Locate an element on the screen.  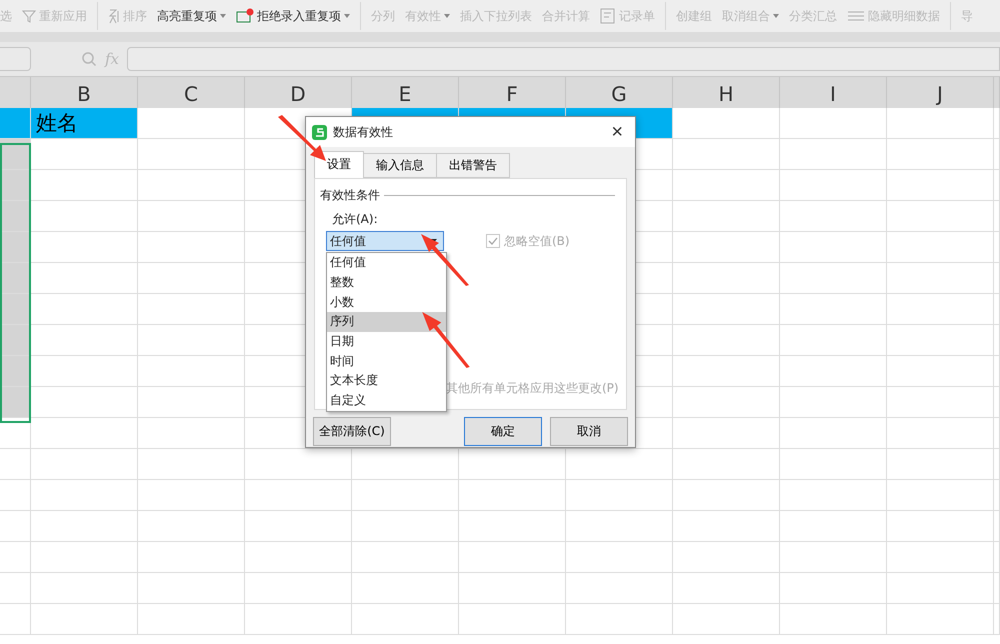
reject-icon is located at coordinates (245, 16).